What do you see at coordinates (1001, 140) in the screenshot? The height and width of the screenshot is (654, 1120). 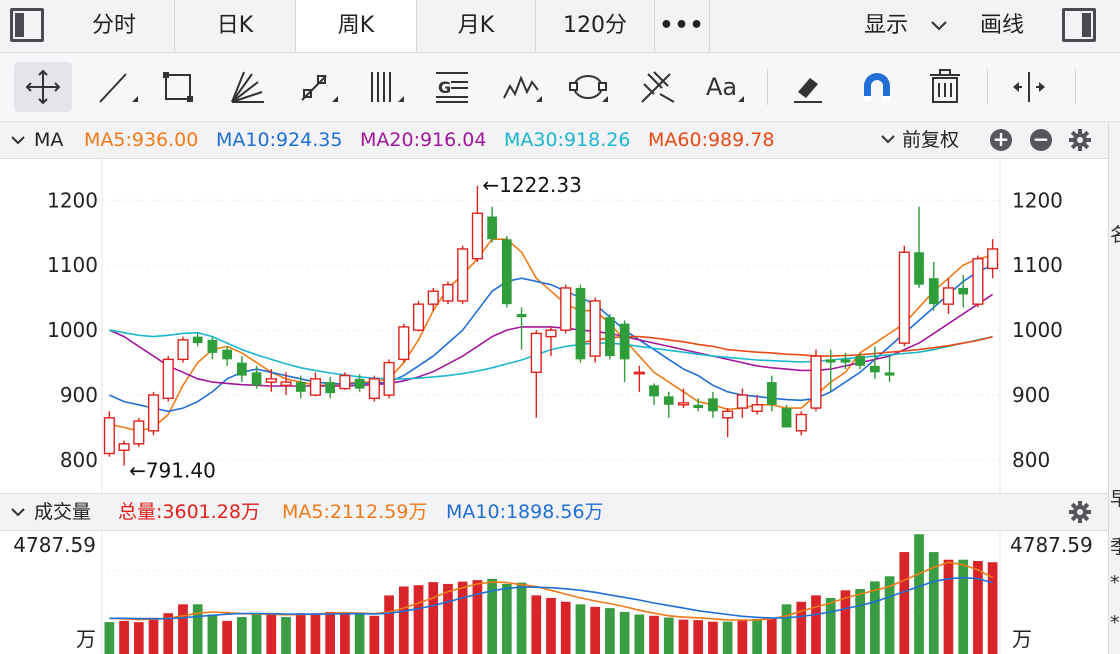 I see `zoom-in-icon: +` at bounding box center [1001, 140].